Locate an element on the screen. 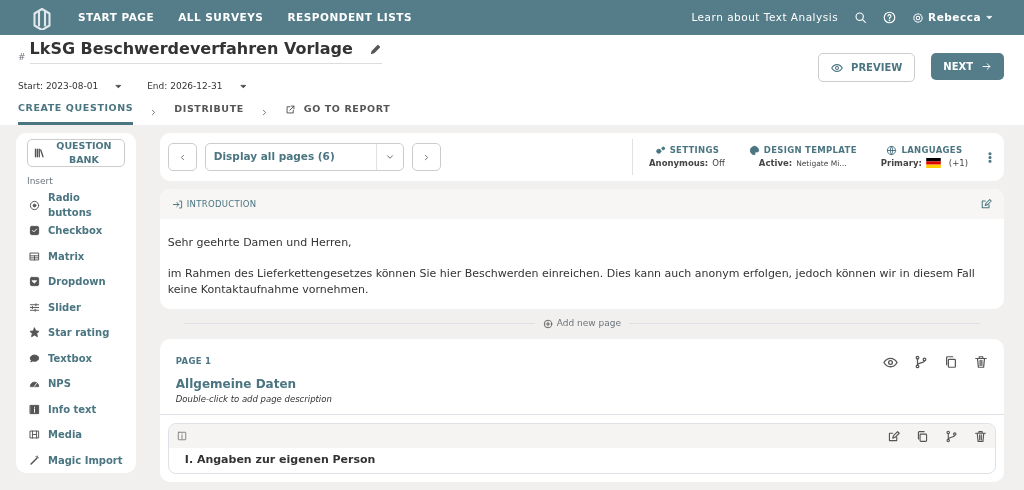  intro-paragraph: im Rahmen des Lieferkettengesetzes können Sie hier Beschwerden einreichen. Dies kann auch anonym erfolgen, jedoch können wir in diesem Fall keine Kontaktaufnahme vornehmen. is located at coordinates (571, 282).